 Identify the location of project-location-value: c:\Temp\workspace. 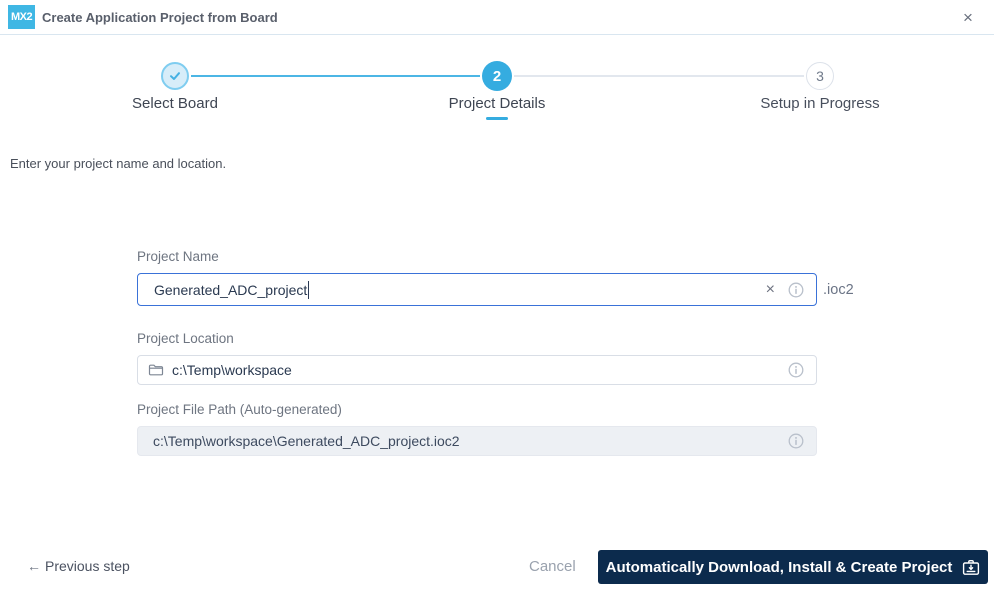
(232, 370).